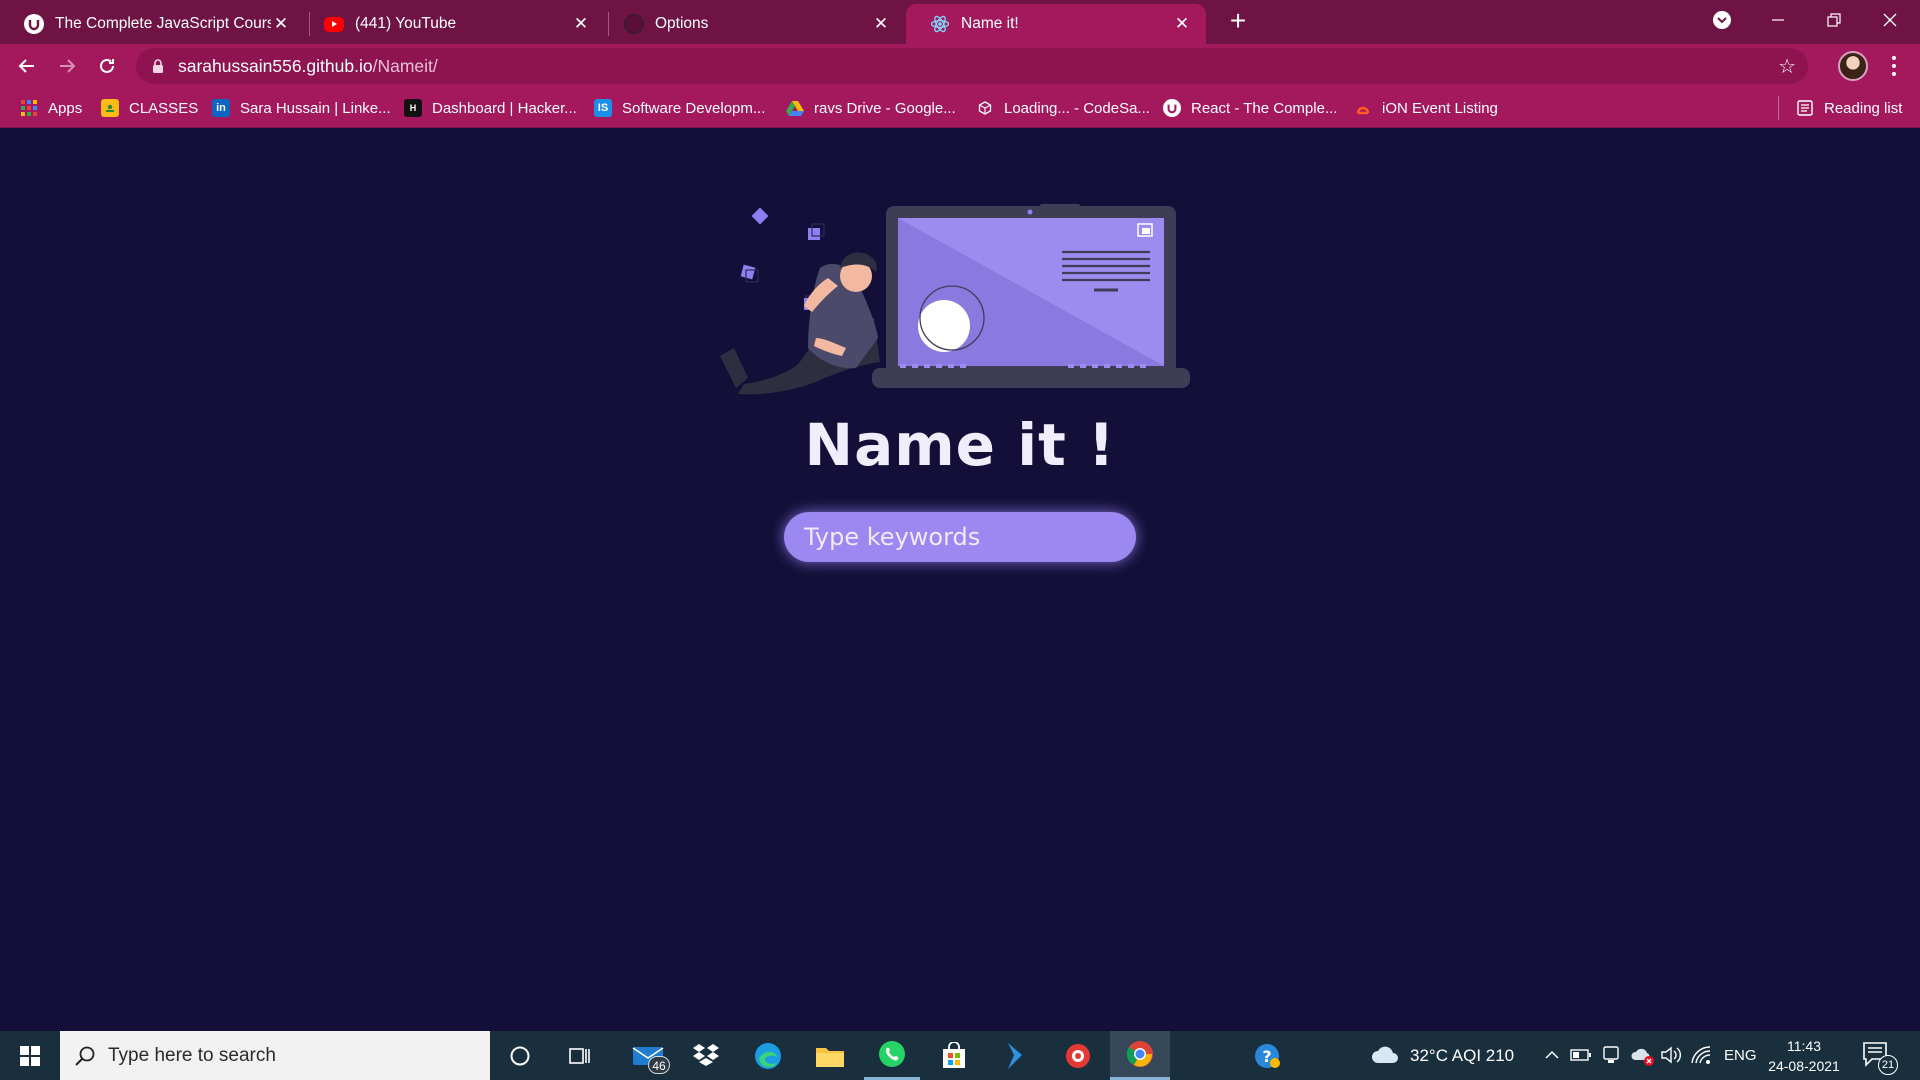  Describe the element at coordinates (29, 108) in the screenshot. I see `apps-grid-icon` at that location.